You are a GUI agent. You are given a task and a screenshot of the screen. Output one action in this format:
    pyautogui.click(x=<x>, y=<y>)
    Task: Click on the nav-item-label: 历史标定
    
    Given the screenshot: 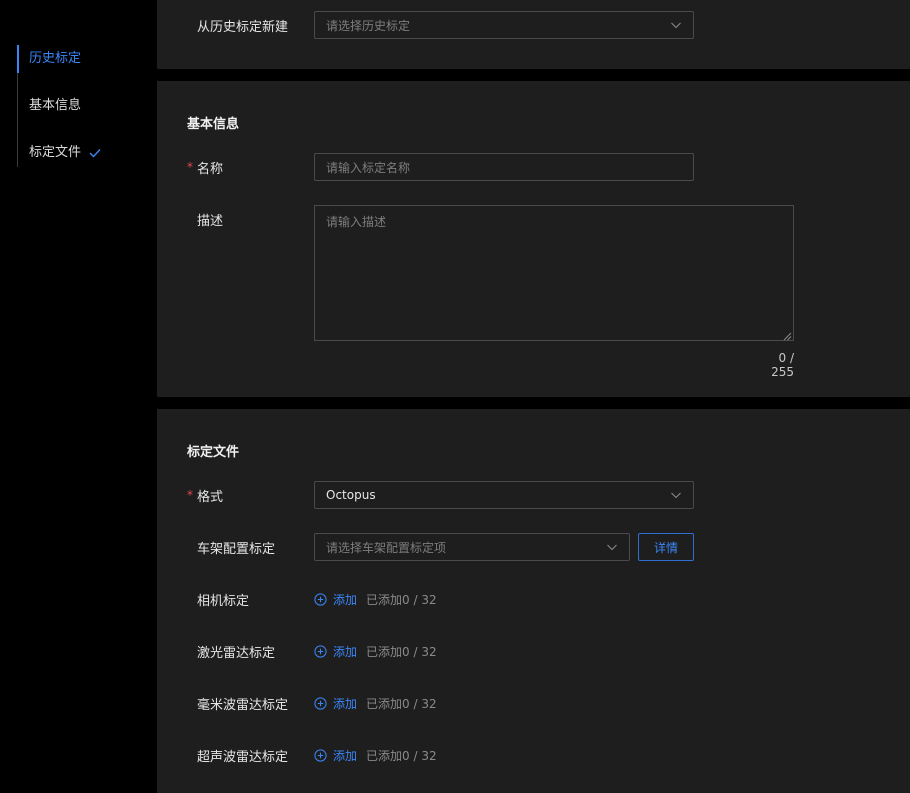 What is the action you would take?
    pyautogui.click(x=55, y=58)
    